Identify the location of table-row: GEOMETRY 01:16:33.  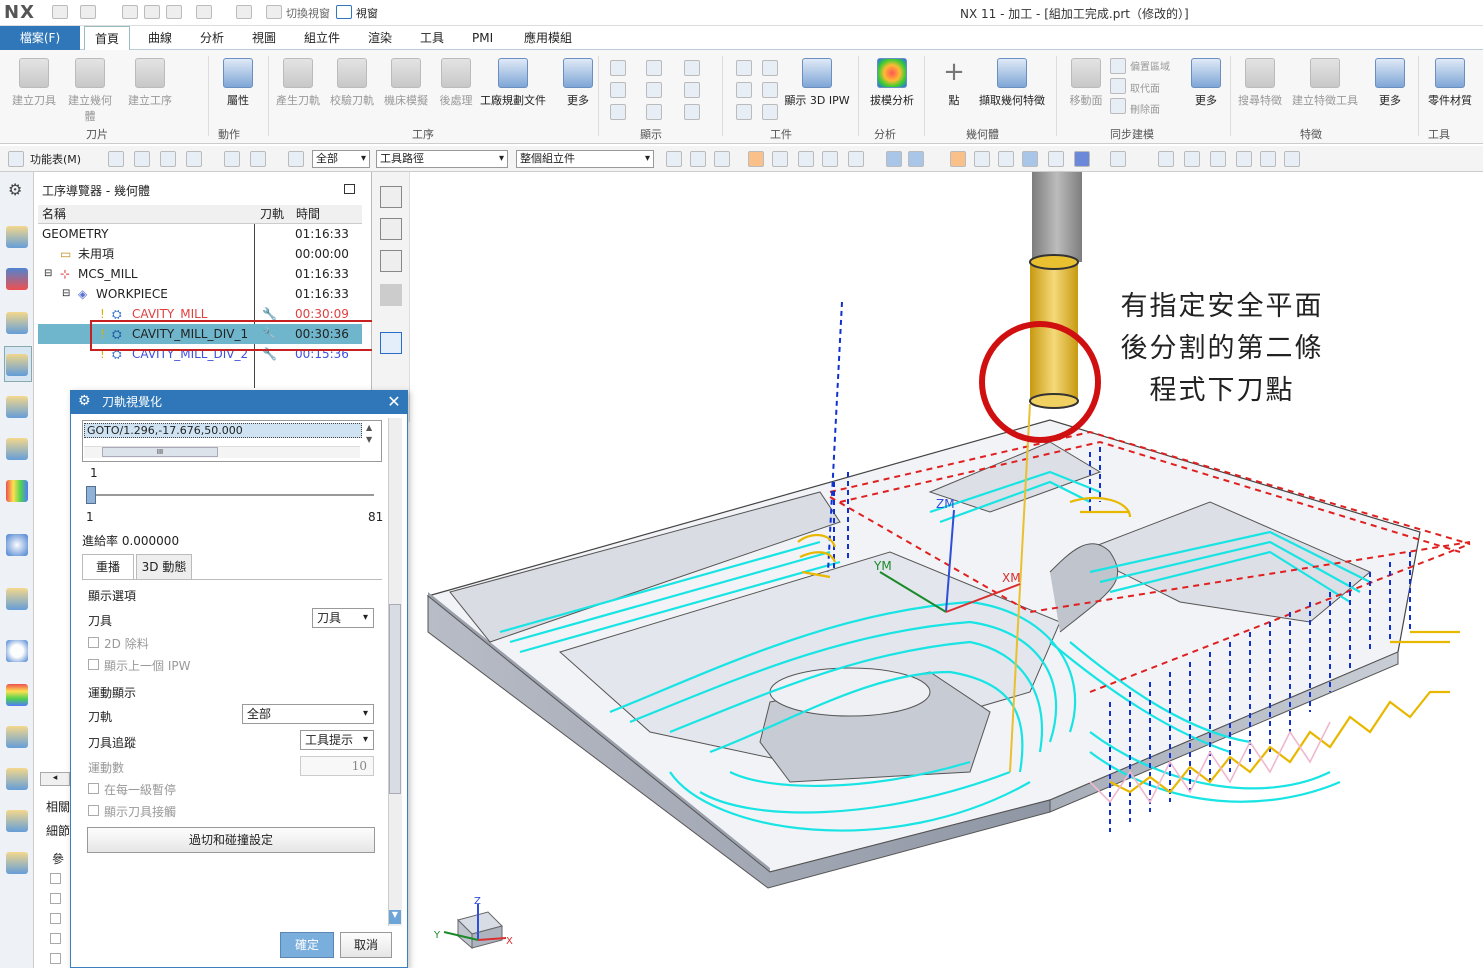
(200, 234).